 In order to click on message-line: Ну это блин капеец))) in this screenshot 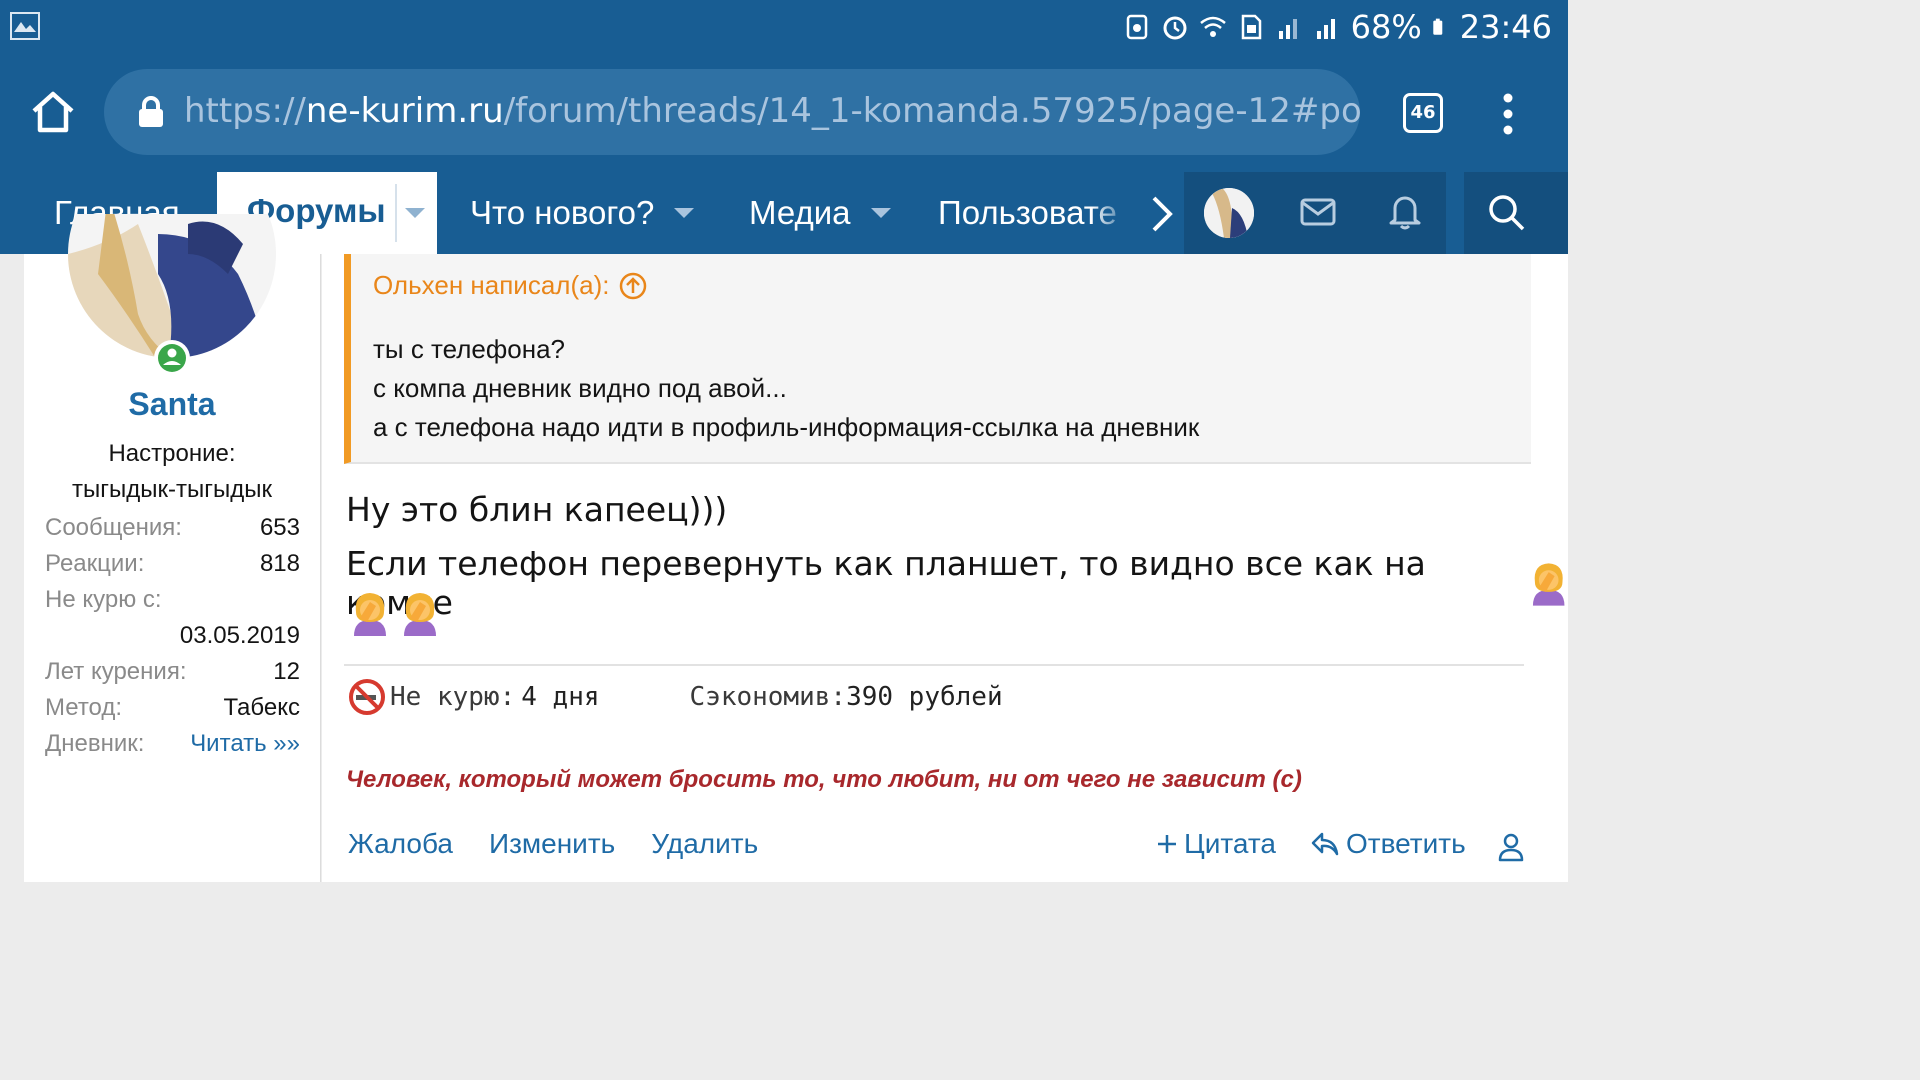, I will do `click(537, 509)`.